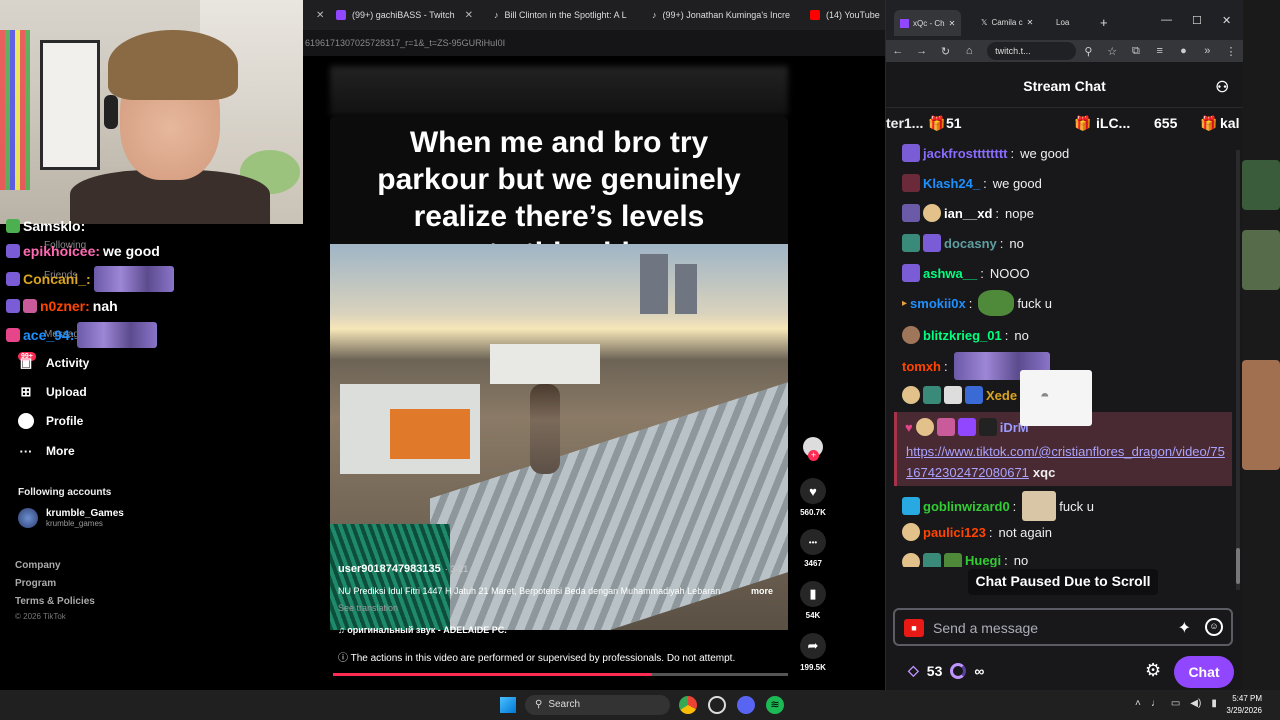  Describe the element at coordinates (717, 705) in the screenshot. I see `obs-icon` at that location.